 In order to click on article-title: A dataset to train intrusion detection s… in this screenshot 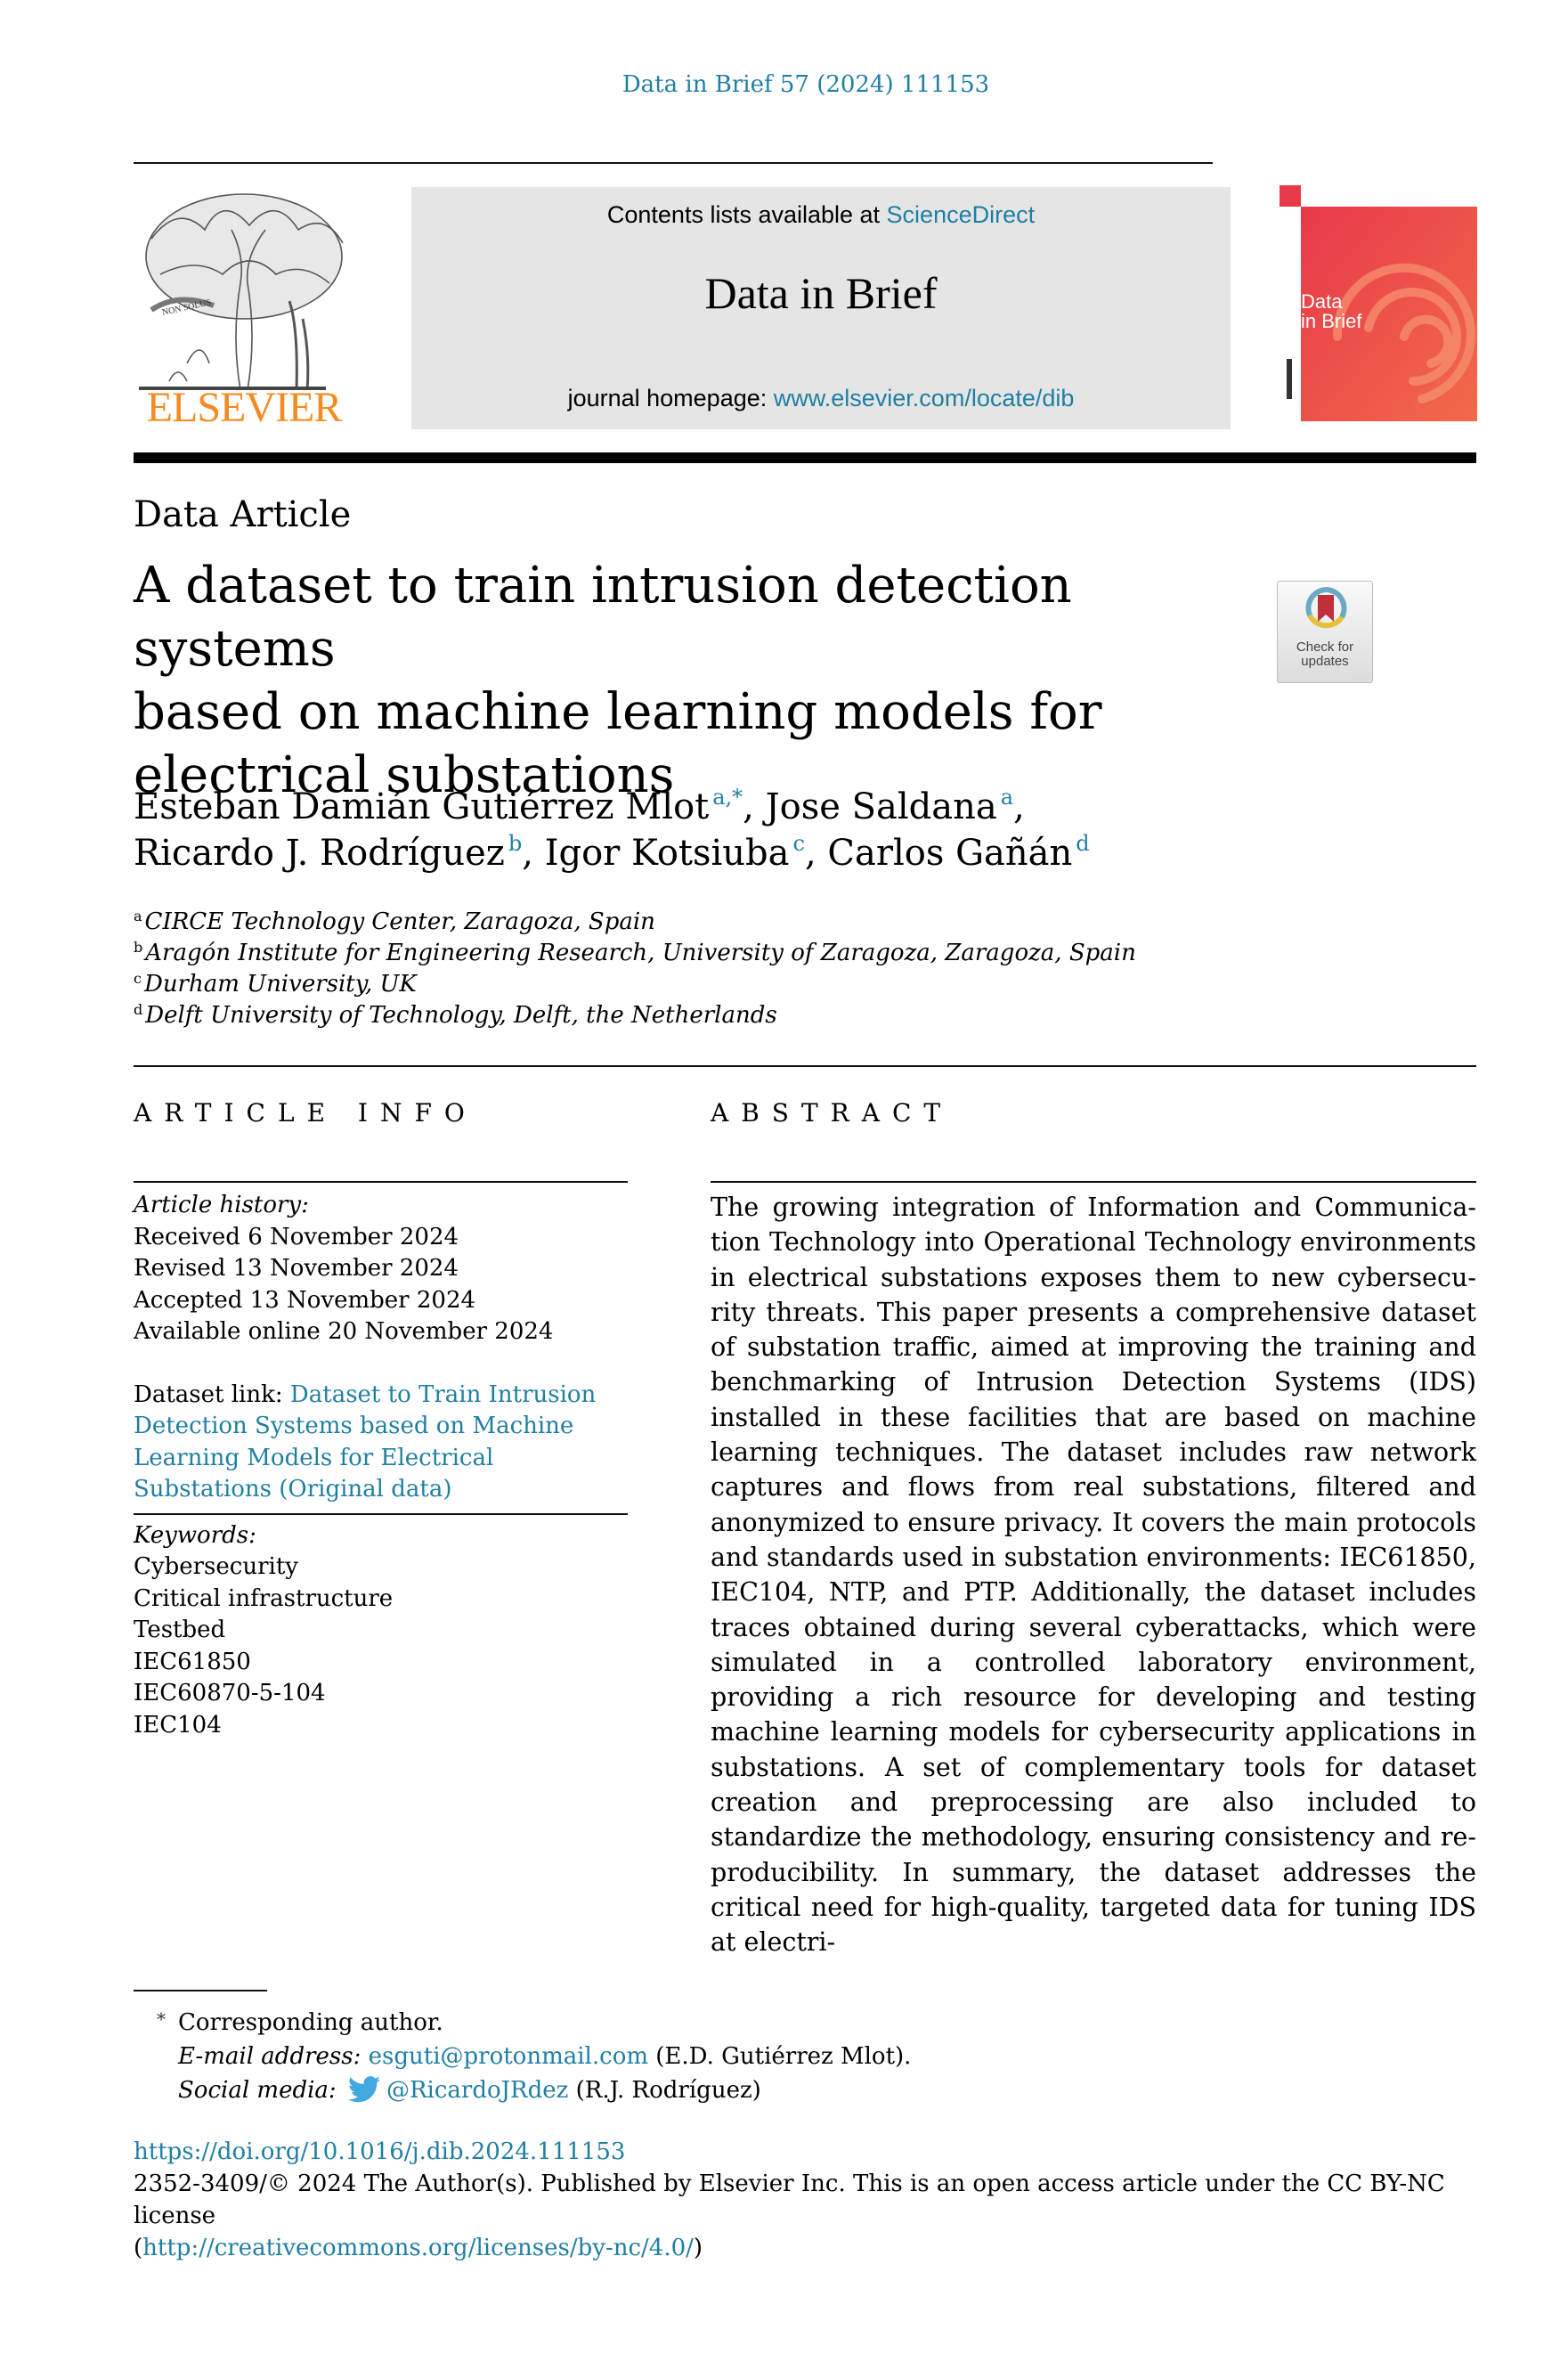, I will do `click(690, 680)`.